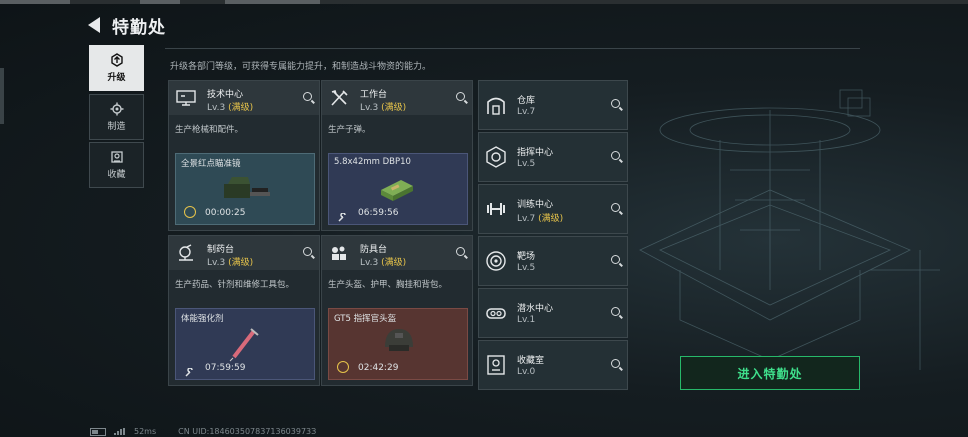 The height and width of the screenshot is (437, 968). Describe the element at coordinates (496, 313) in the screenshot. I see `diving-icon` at that location.